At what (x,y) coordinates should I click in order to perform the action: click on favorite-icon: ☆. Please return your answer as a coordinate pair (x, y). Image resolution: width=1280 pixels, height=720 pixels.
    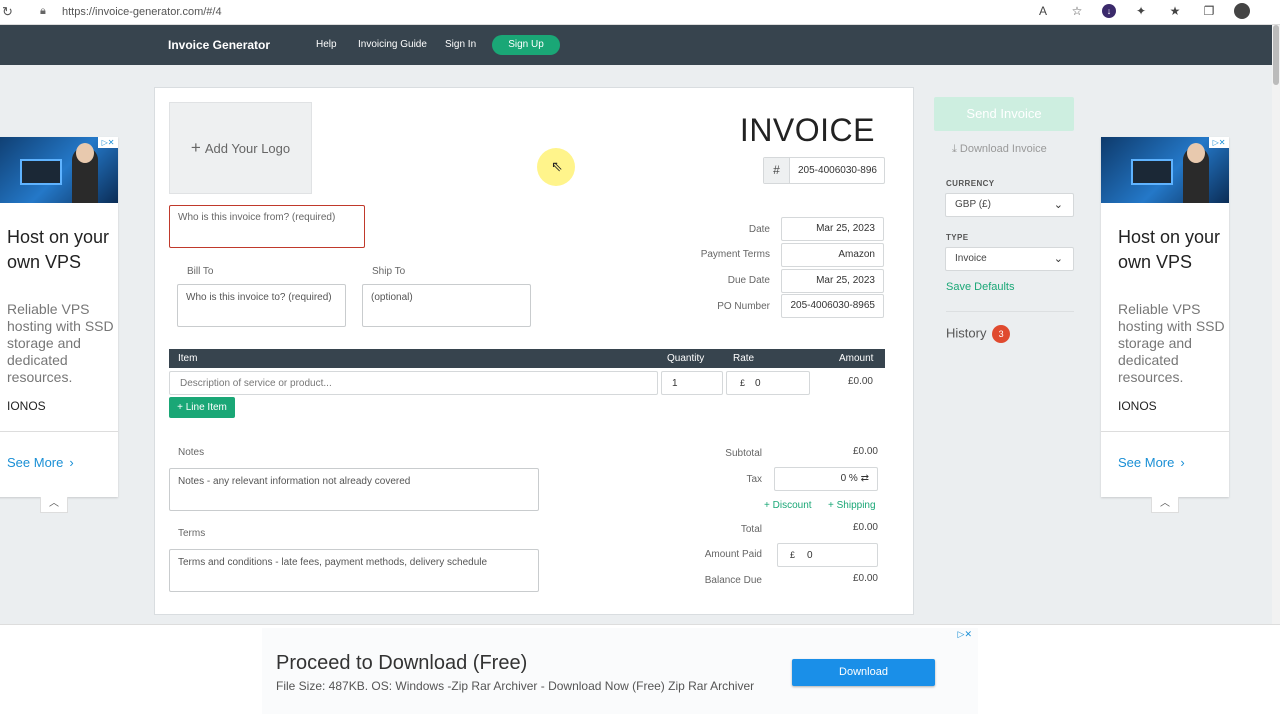
    Looking at the image, I should click on (1077, 11).